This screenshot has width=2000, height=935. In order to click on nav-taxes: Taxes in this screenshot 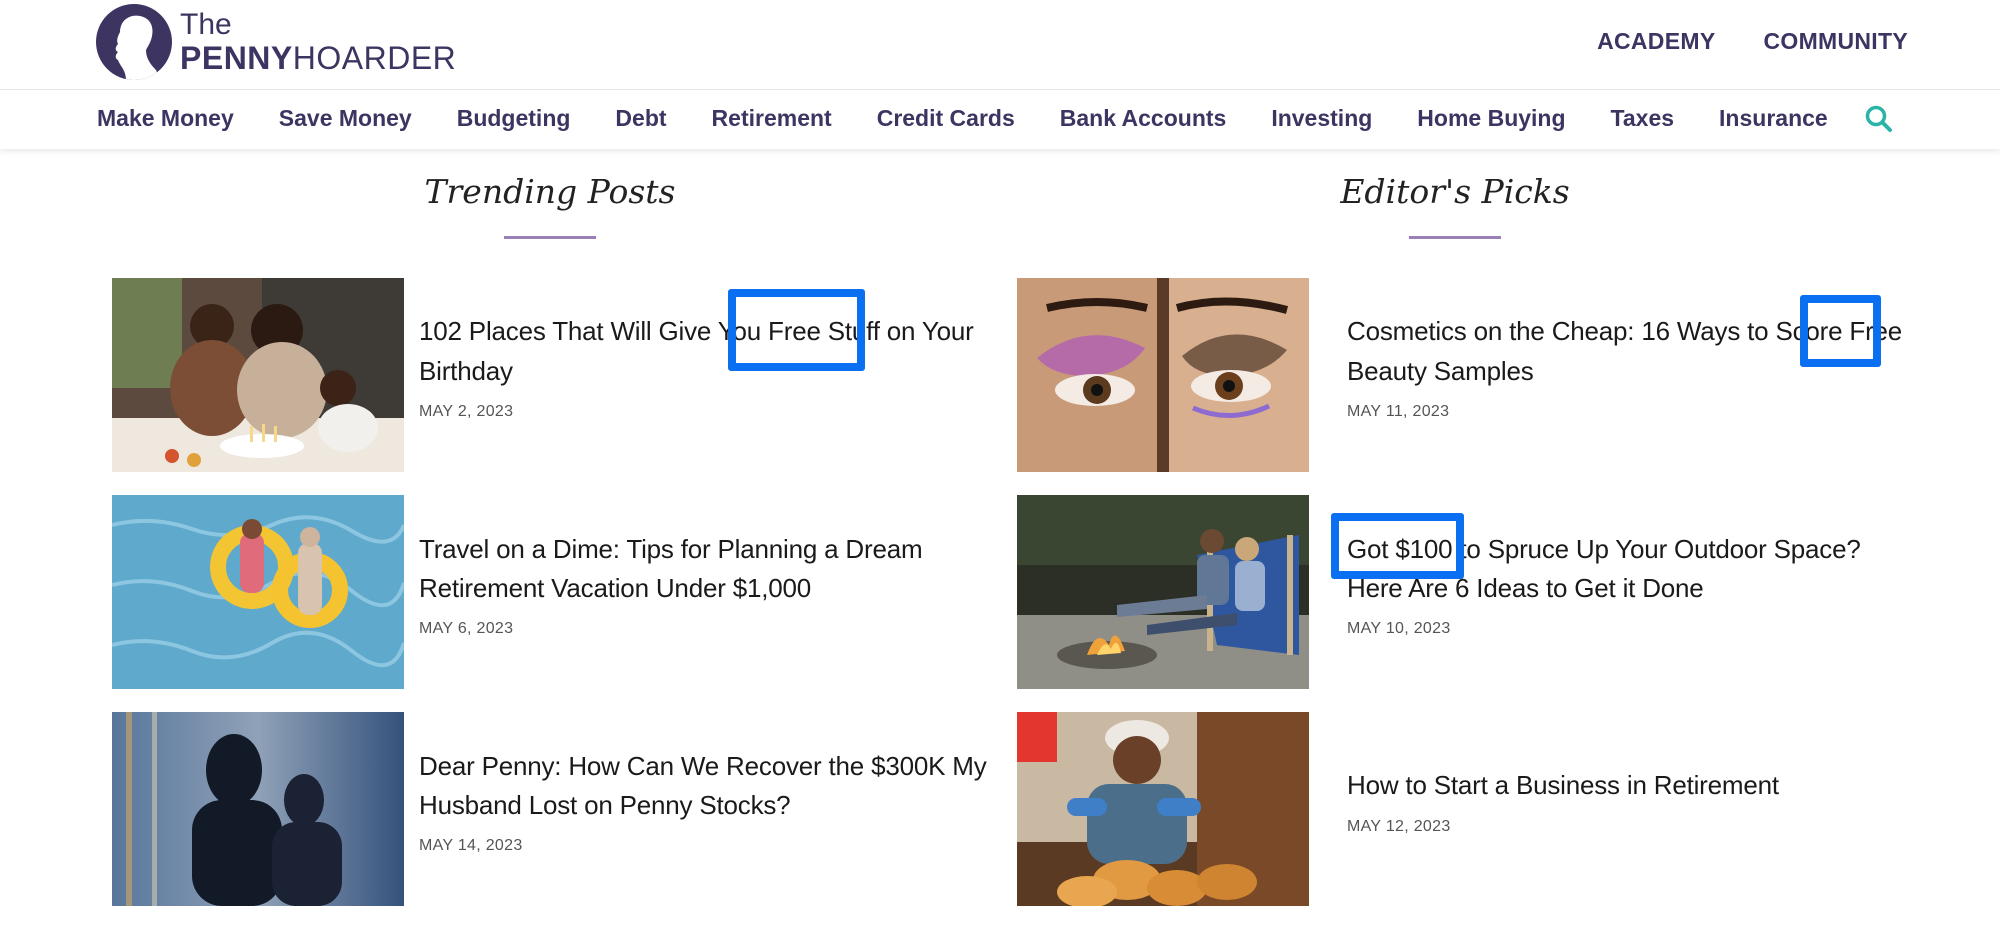, I will do `click(1643, 118)`.